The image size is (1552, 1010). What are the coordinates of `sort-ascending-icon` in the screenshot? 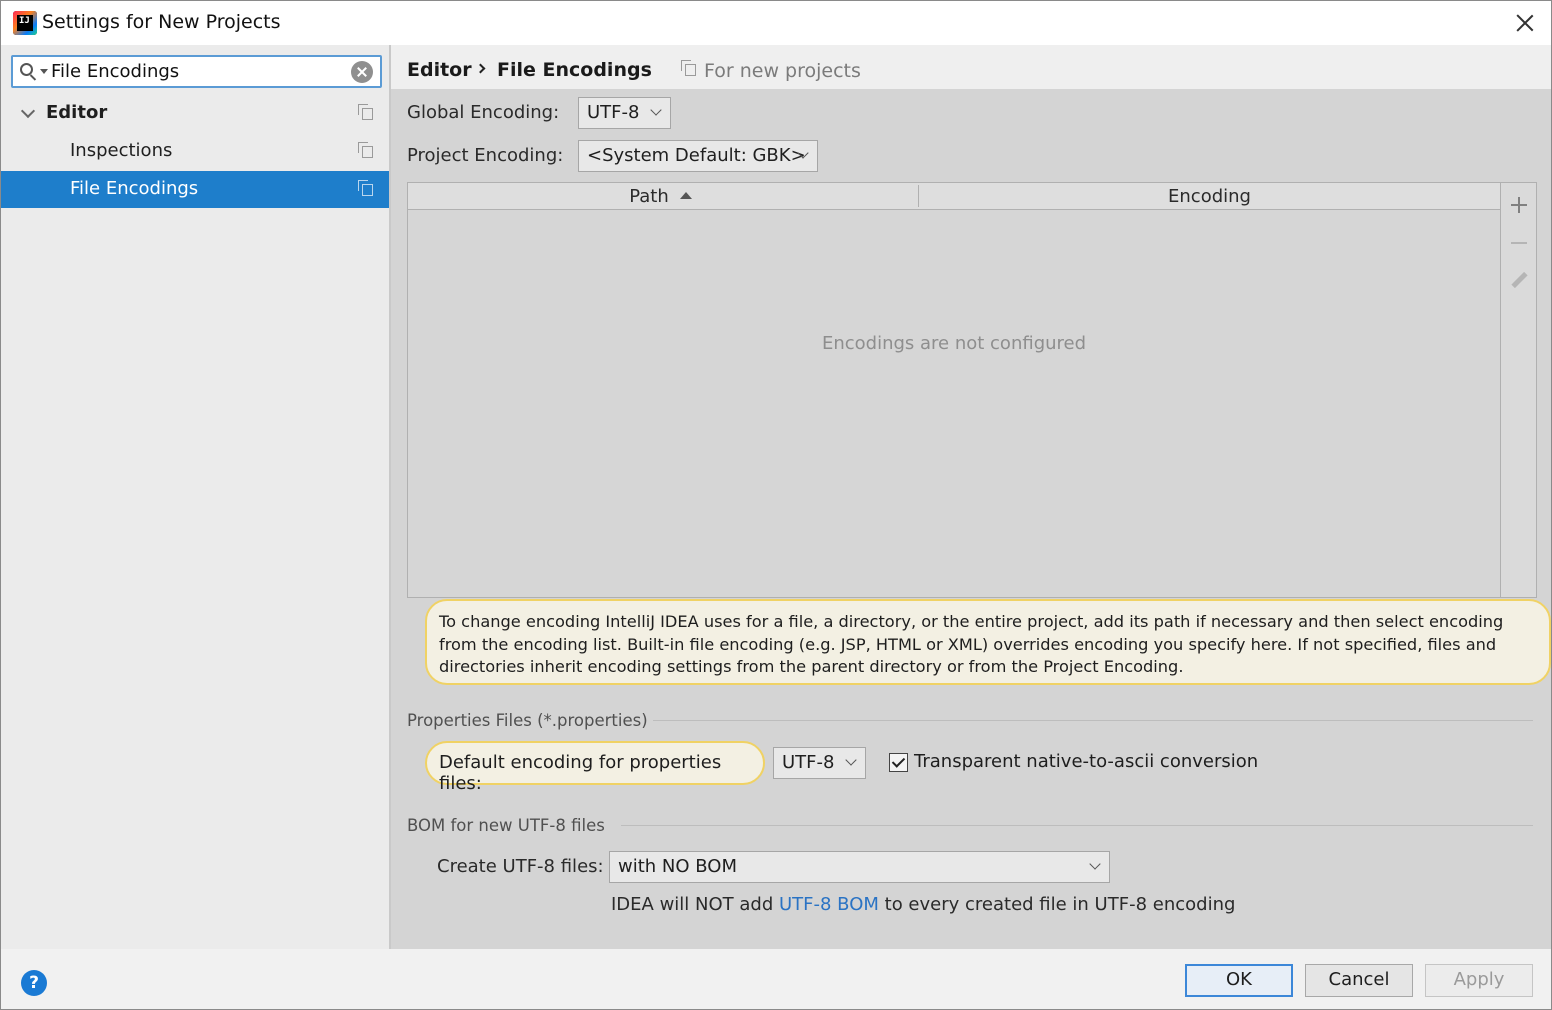 It's located at (686, 195).